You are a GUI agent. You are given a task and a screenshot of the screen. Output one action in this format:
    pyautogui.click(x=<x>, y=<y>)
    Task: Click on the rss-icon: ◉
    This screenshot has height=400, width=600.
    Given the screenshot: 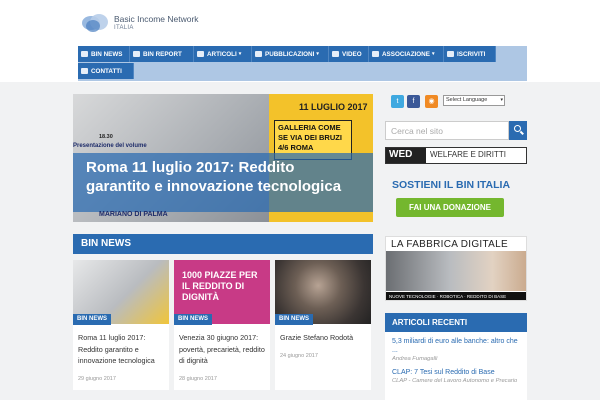 What is the action you would take?
    pyautogui.click(x=431, y=101)
    